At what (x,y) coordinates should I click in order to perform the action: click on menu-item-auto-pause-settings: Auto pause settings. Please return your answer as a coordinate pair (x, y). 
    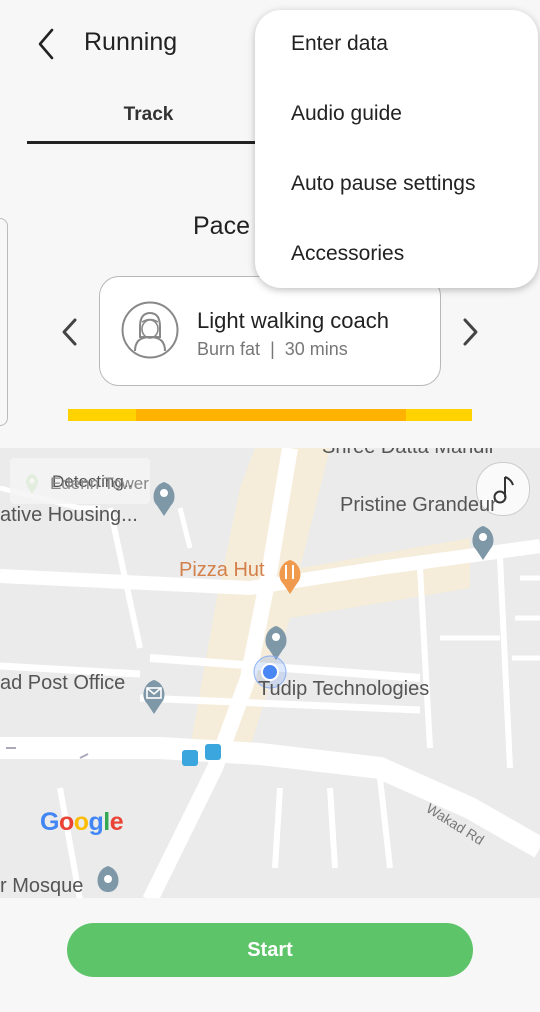
    Looking at the image, I should click on (396, 185).